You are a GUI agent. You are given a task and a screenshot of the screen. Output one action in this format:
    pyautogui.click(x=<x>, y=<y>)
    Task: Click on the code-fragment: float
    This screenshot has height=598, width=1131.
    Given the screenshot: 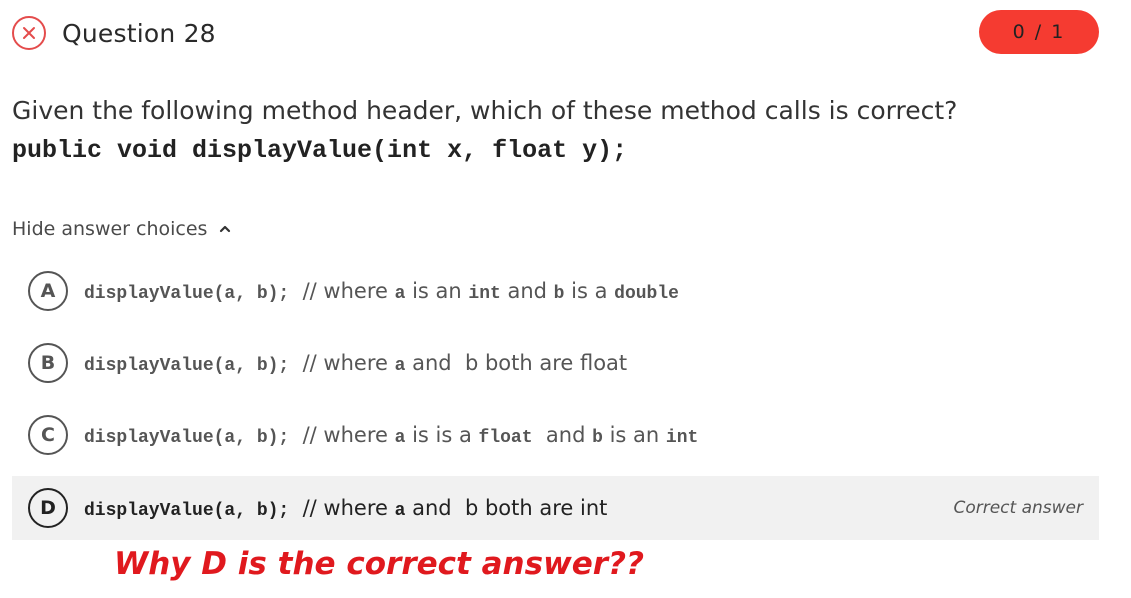 What is the action you would take?
    pyautogui.click(x=505, y=437)
    